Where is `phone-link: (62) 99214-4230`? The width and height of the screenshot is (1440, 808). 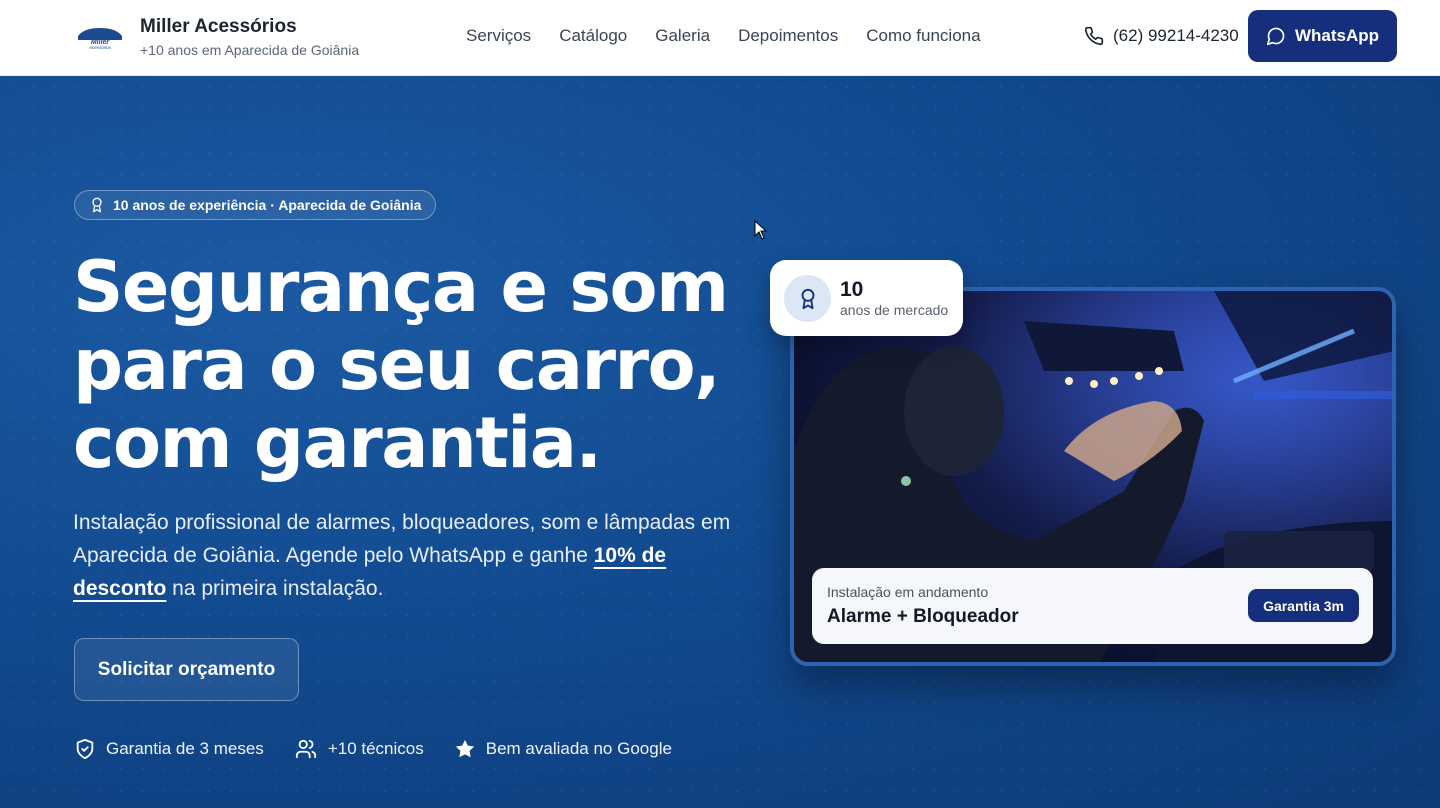
phone-link: (62) 99214-4230 is located at coordinates (1161, 36).